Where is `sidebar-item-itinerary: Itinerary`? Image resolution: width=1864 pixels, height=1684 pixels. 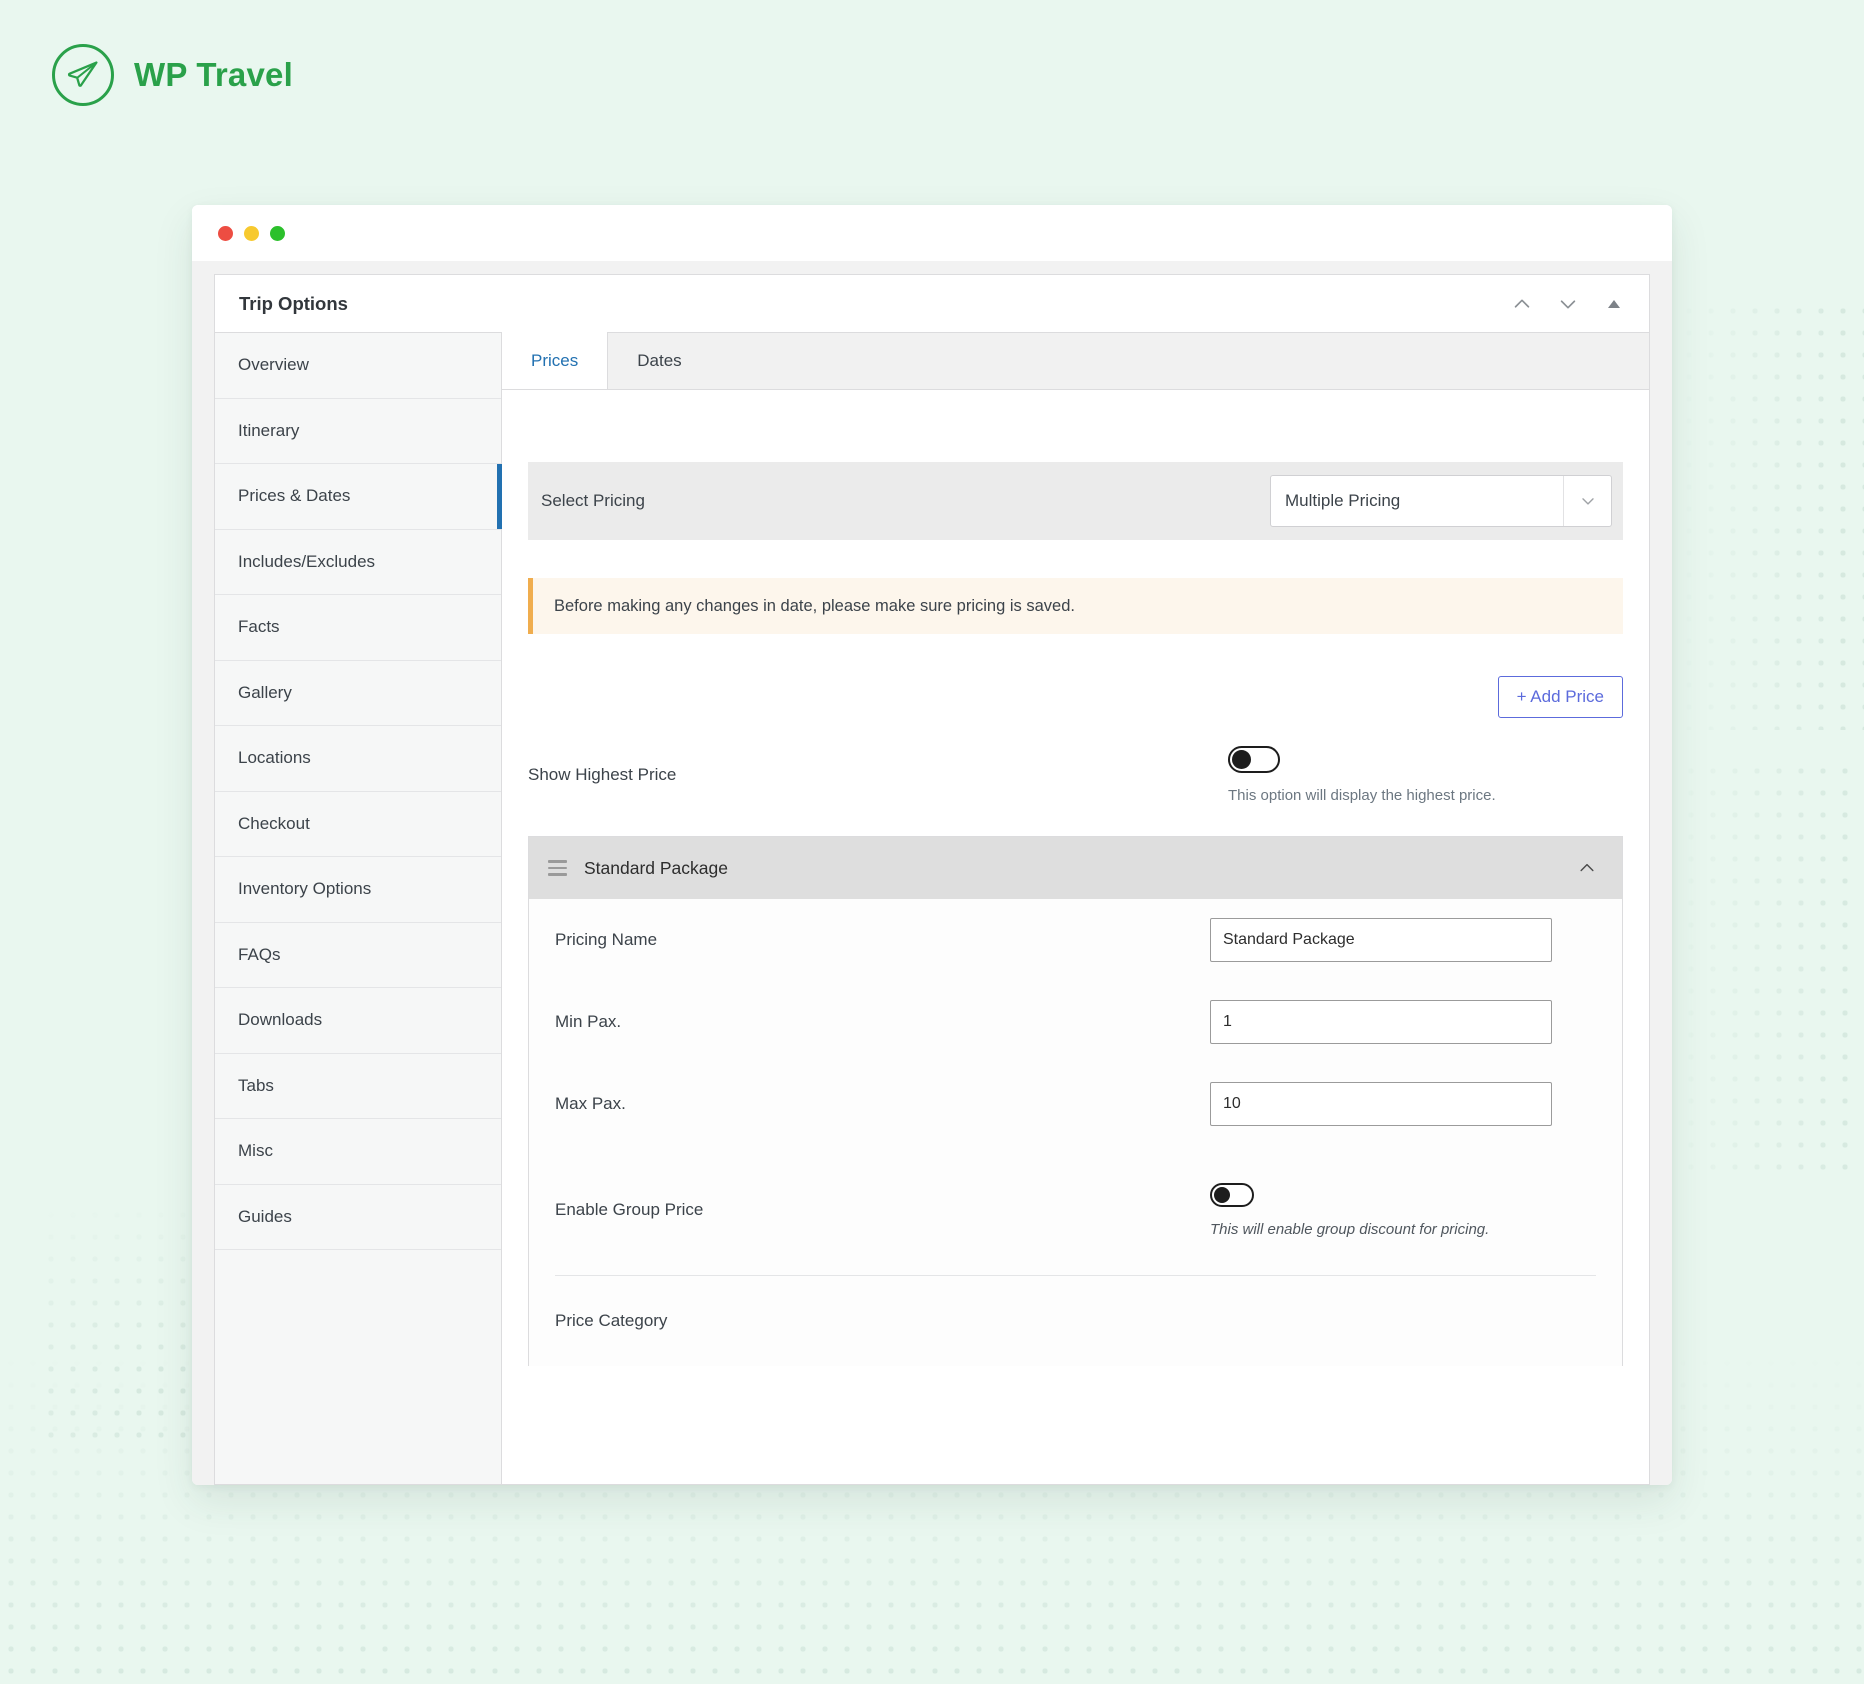 sidebar-item-itinerary: Itinerary is located at coordinates (358, 431).